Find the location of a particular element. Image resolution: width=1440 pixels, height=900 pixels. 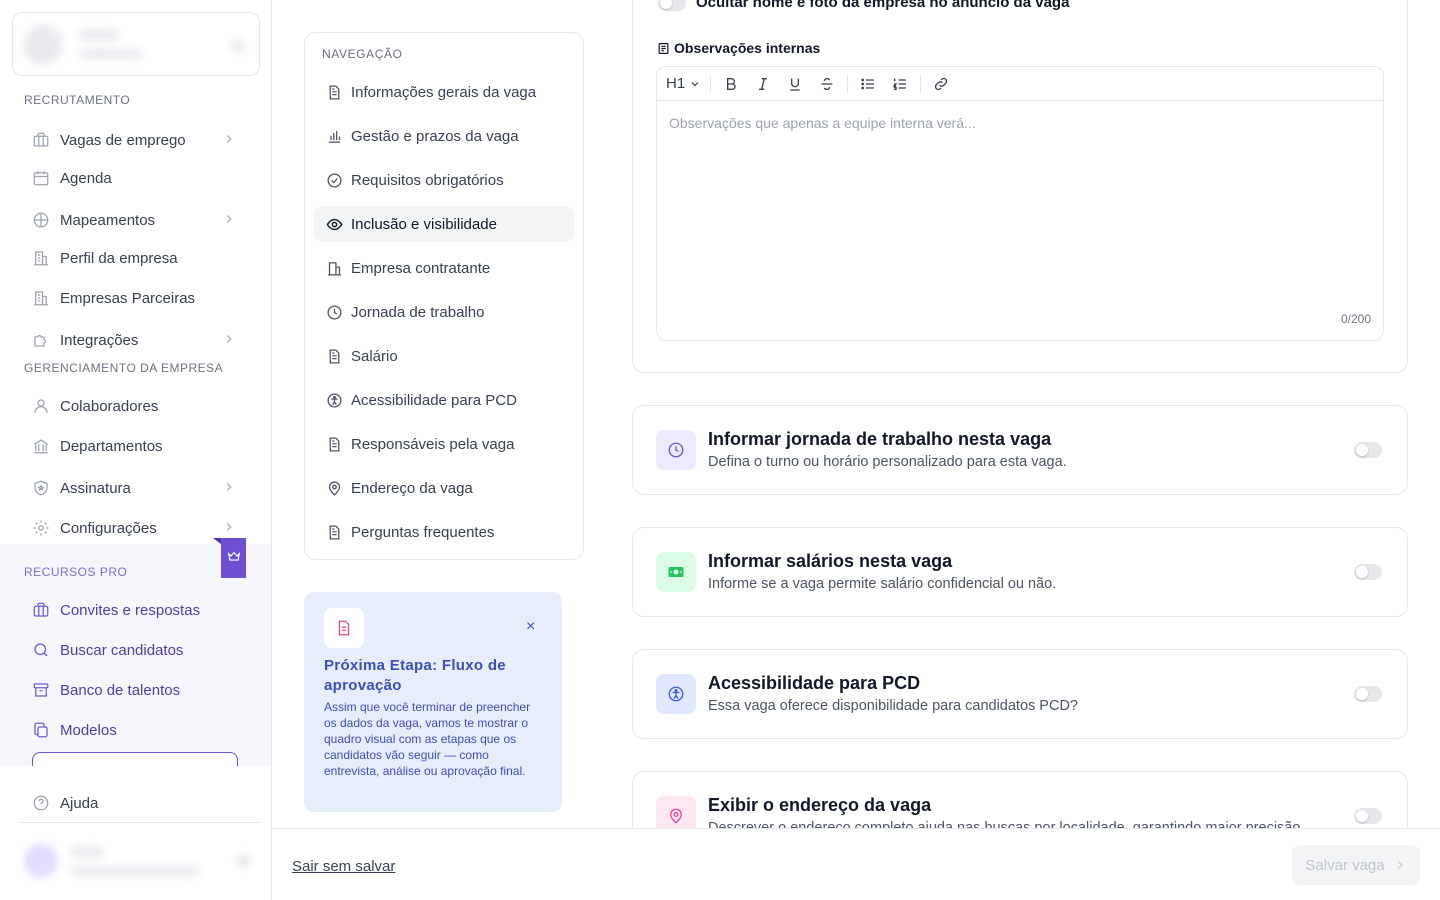

strikethrough-icon is located at coordinates (827, 84).